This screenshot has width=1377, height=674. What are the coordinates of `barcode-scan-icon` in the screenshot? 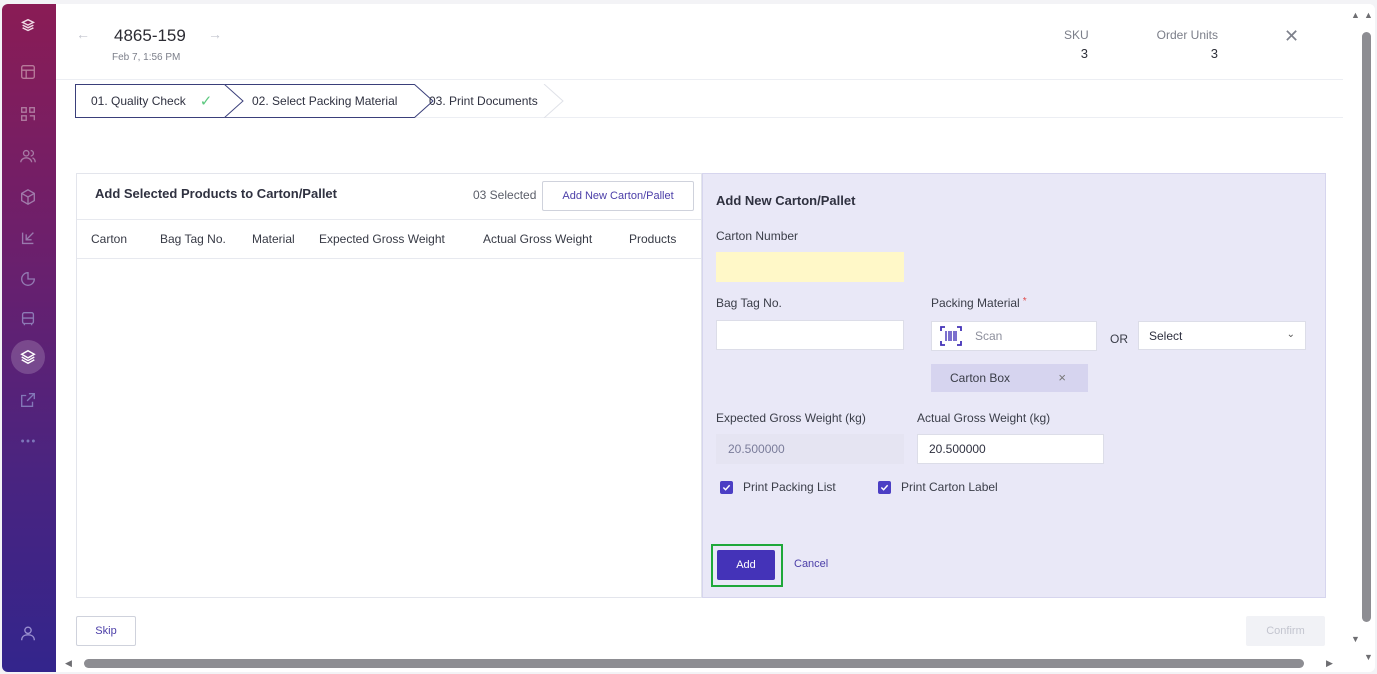 It's located at (951, 336).